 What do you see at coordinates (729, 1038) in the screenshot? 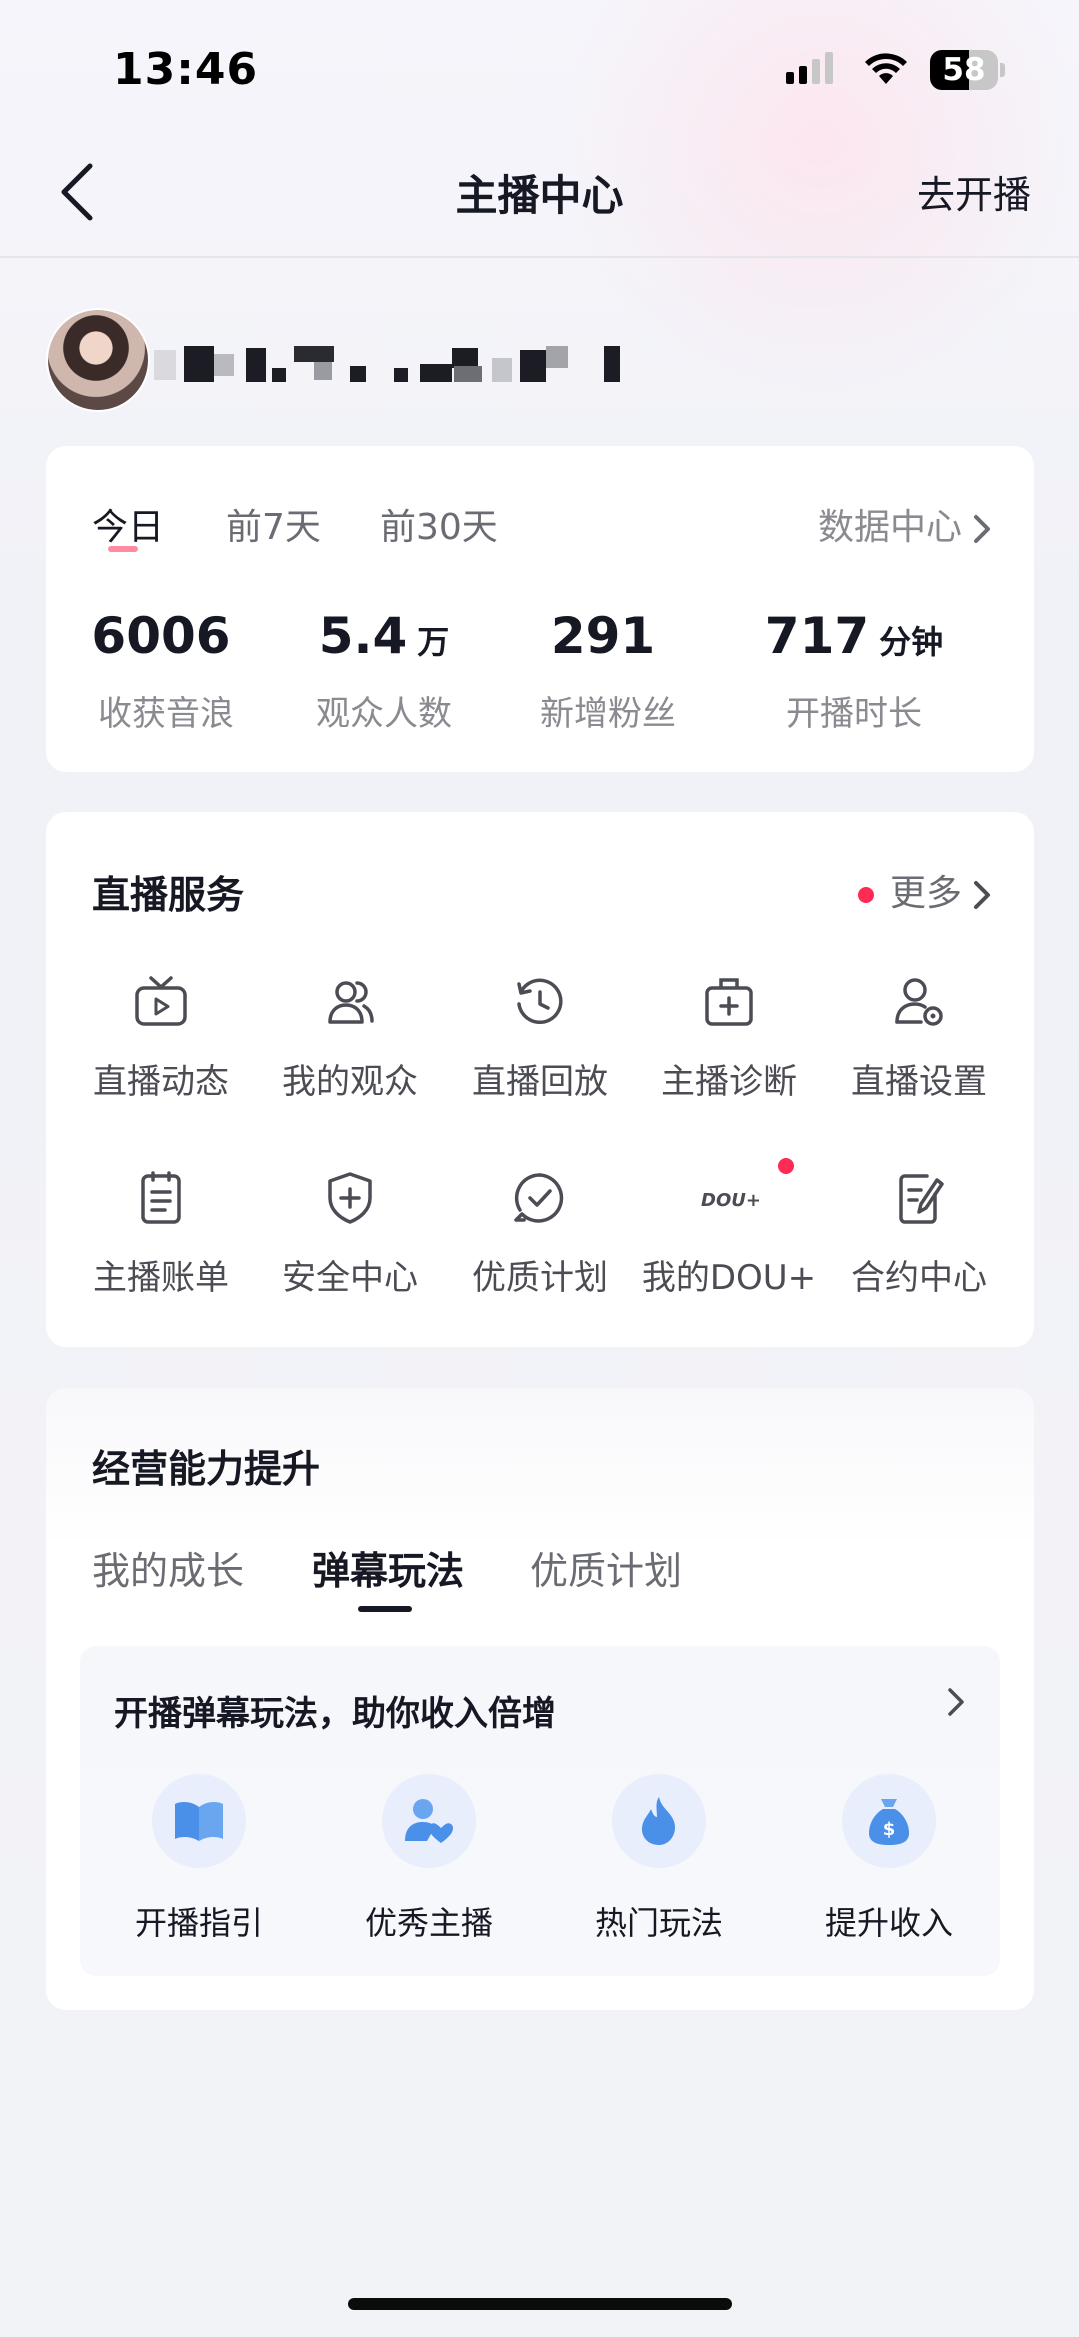
I see `service-anchor-diagnosis: 主播诊断` at bounding box center [729, 1038].